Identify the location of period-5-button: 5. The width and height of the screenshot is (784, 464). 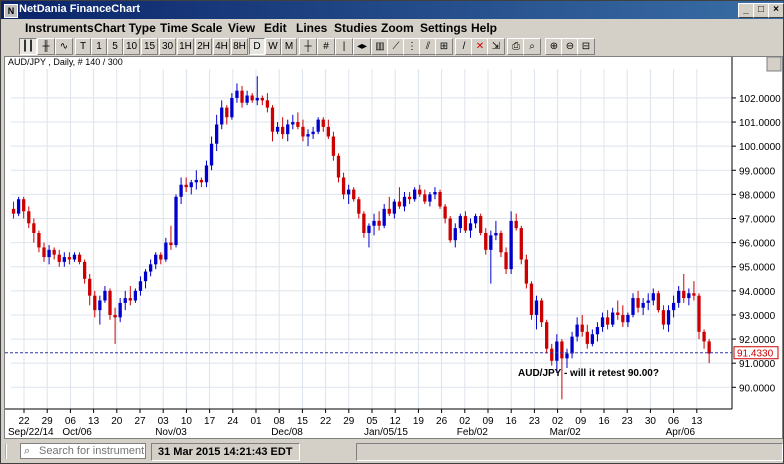
(115, 46).